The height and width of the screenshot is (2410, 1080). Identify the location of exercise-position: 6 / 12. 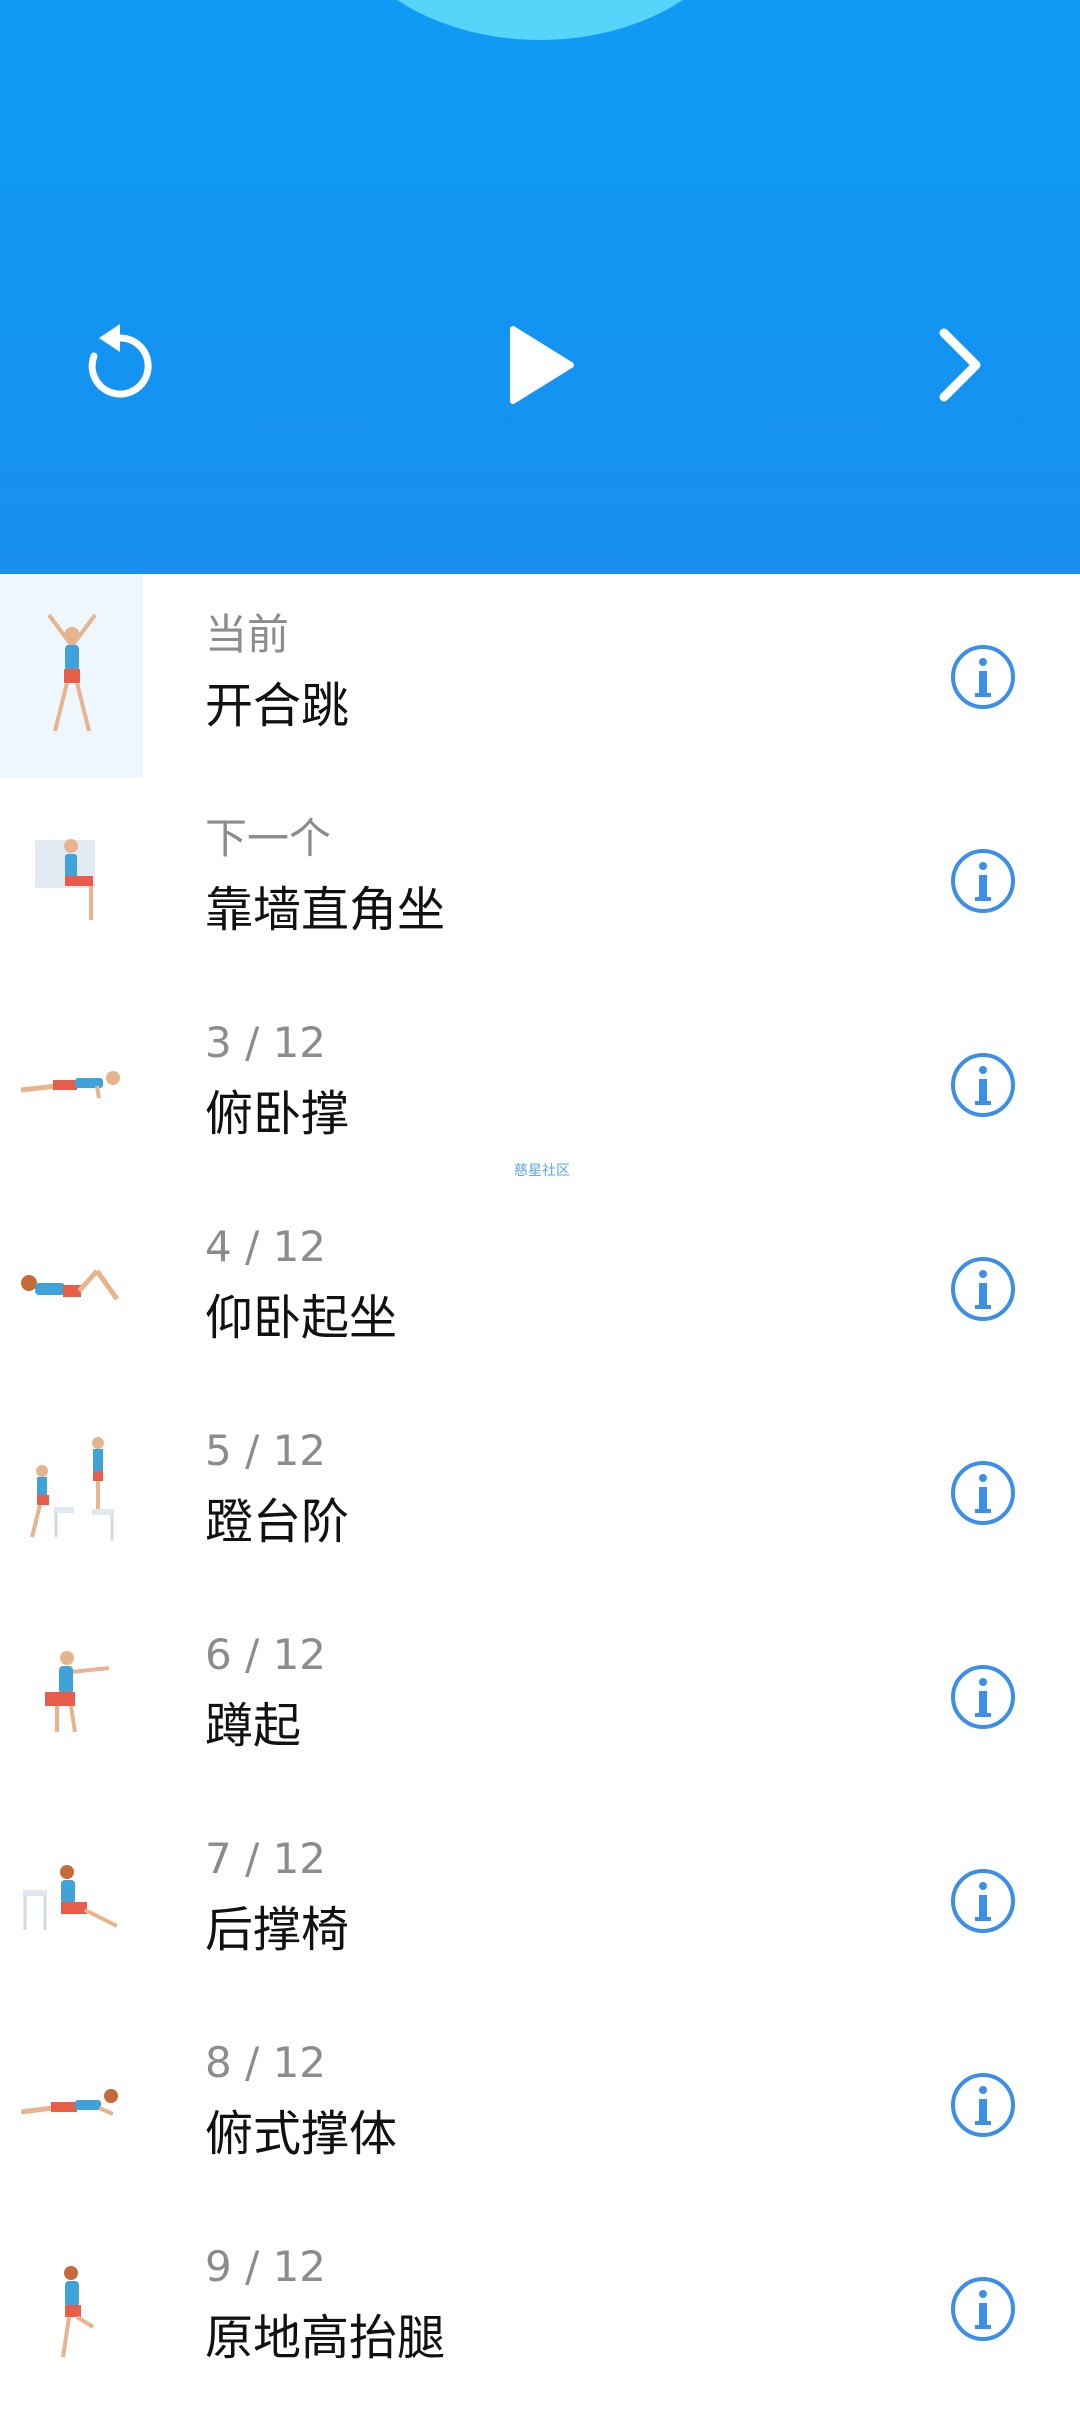
(266, 1654).